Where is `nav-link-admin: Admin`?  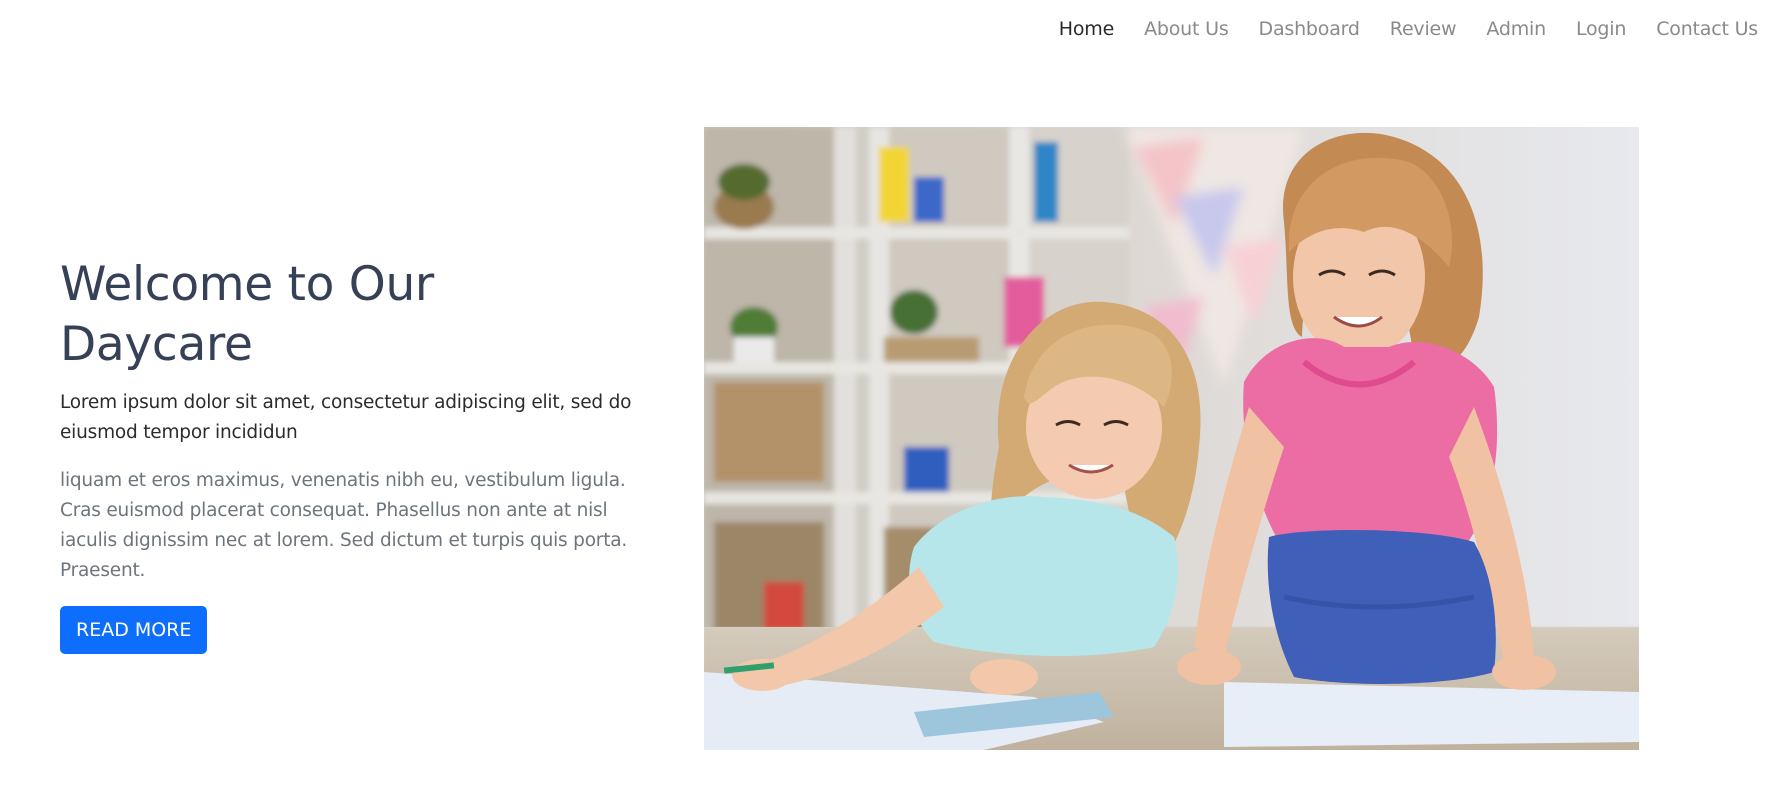
nav-link-admin: Admin is located at coordinates (1516, 29).